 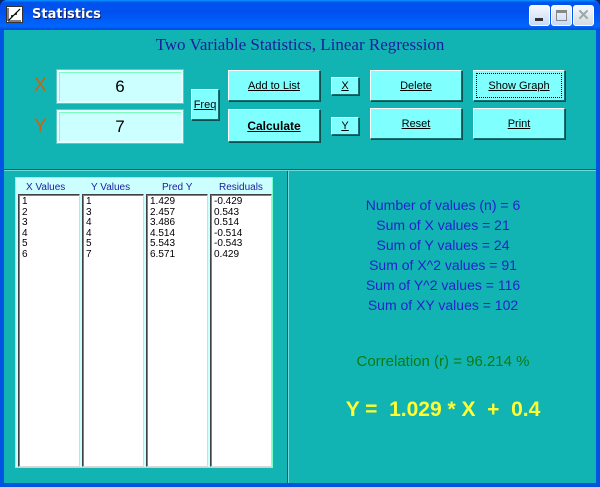 I want to click on list-item: -0.429, so click(x=242, y=202).